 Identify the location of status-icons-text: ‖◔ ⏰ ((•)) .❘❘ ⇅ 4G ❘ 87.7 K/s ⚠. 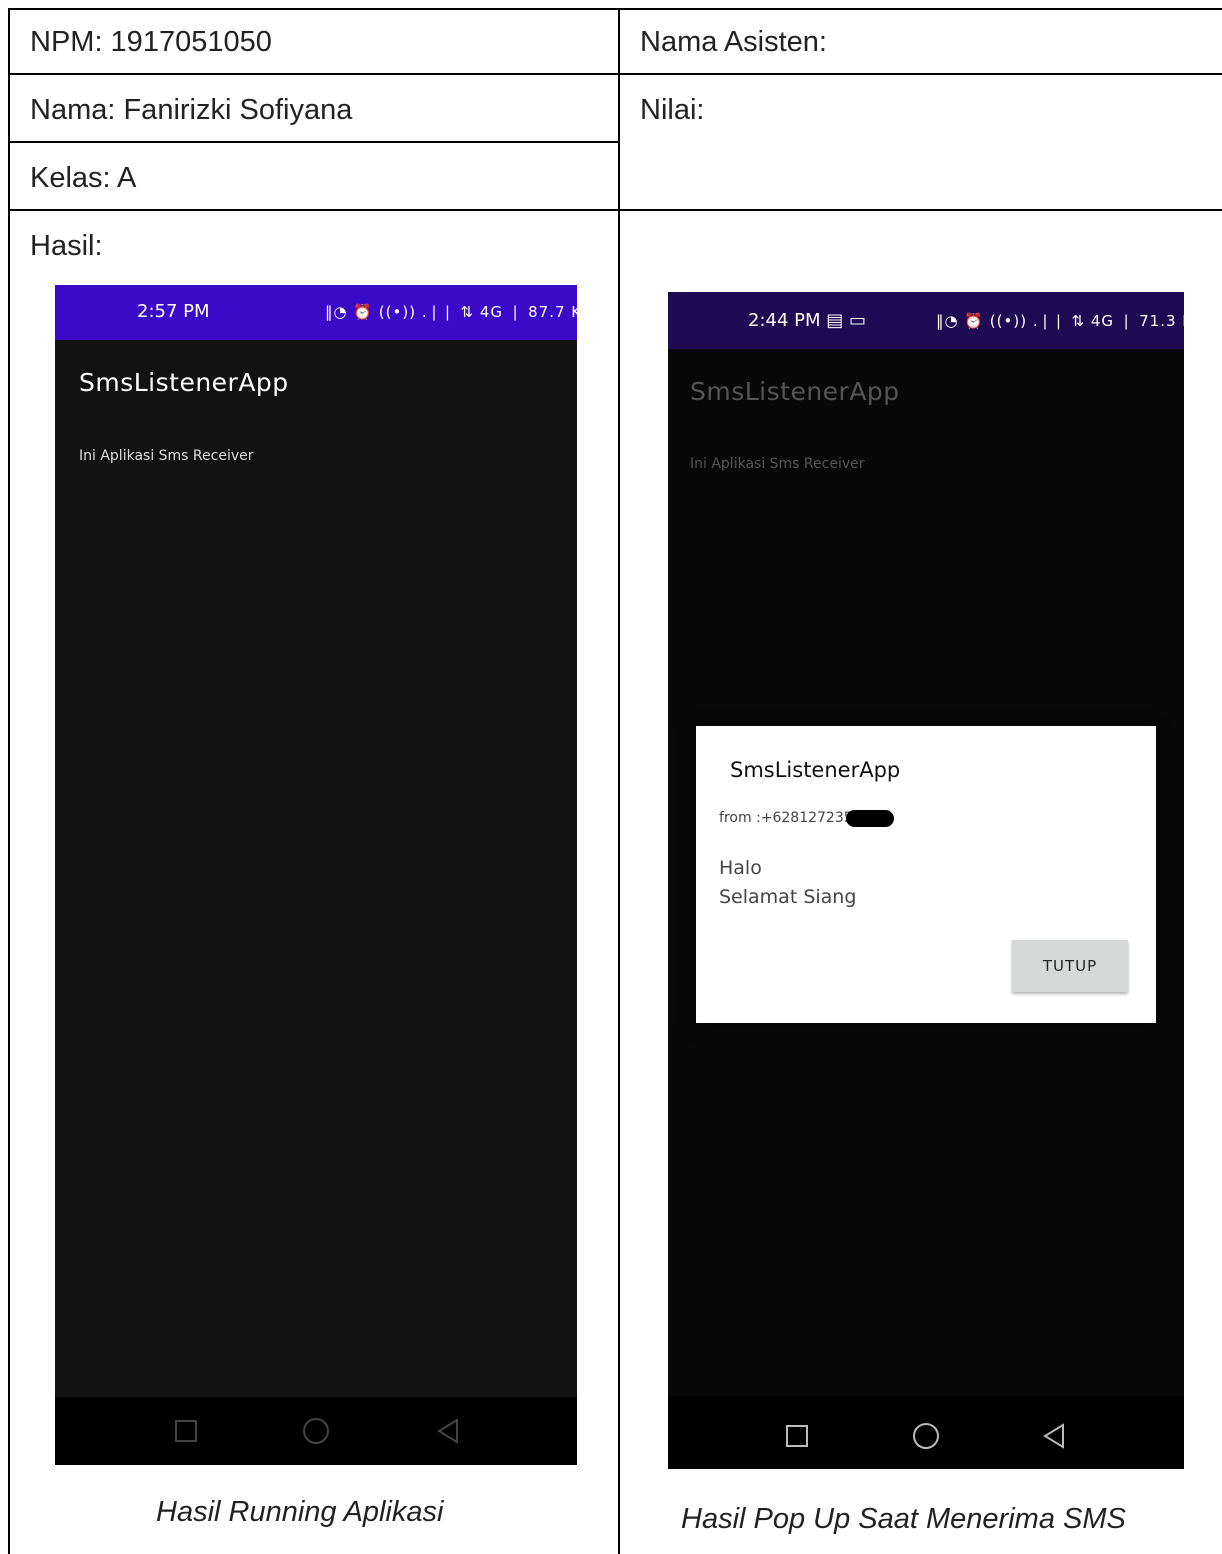
(451, 312).